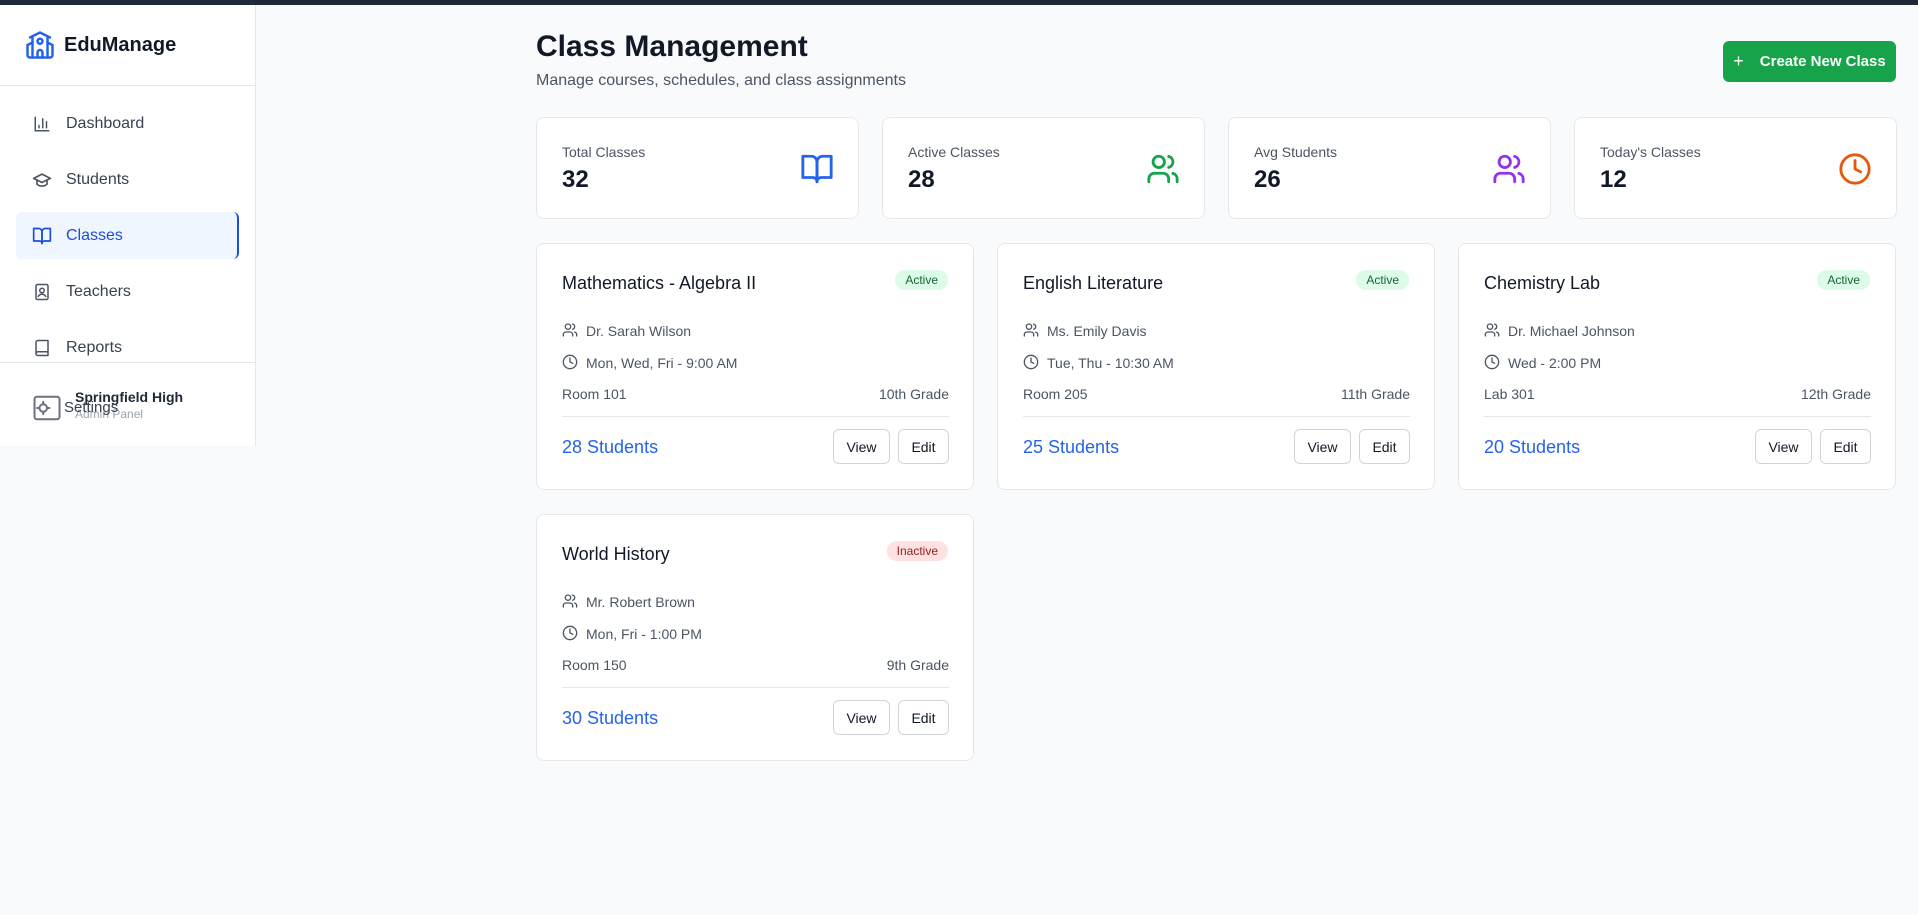  Describe the element at coordinates (1571, 331) in the screenshot. I see `teacher-name: Dr. Michael Johnson` at that location.